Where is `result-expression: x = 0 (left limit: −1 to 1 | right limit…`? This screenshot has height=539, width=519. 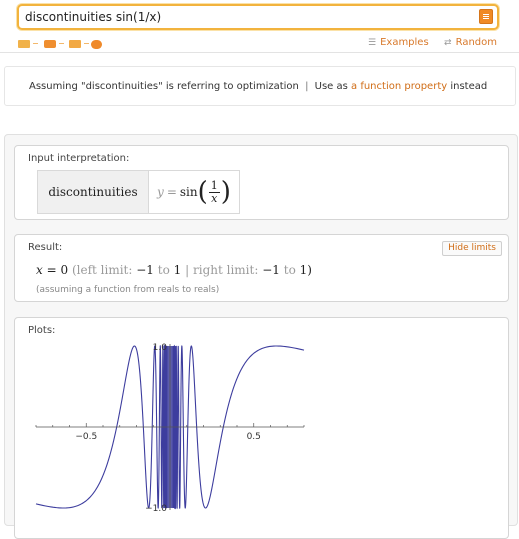
result-expression: x = 0 (left limit: −1 to 1 | right limit… is located at coordinates (174, 270).